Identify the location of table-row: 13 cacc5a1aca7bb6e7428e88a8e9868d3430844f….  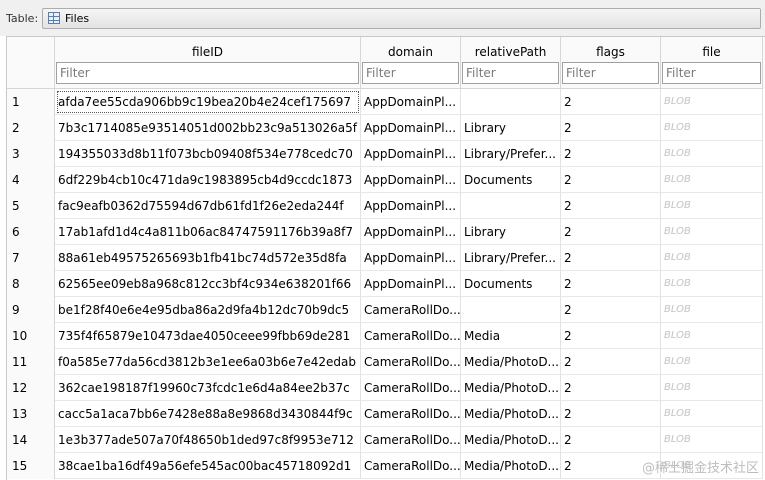
(386, 414).